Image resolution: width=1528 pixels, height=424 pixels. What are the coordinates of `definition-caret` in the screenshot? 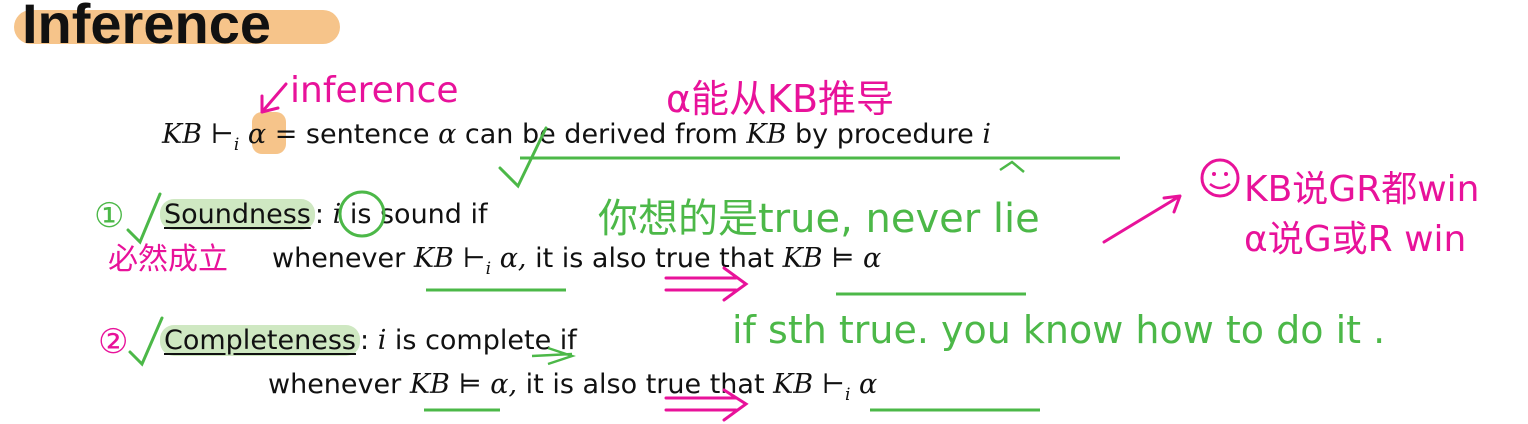 It's located at (1012, 166).